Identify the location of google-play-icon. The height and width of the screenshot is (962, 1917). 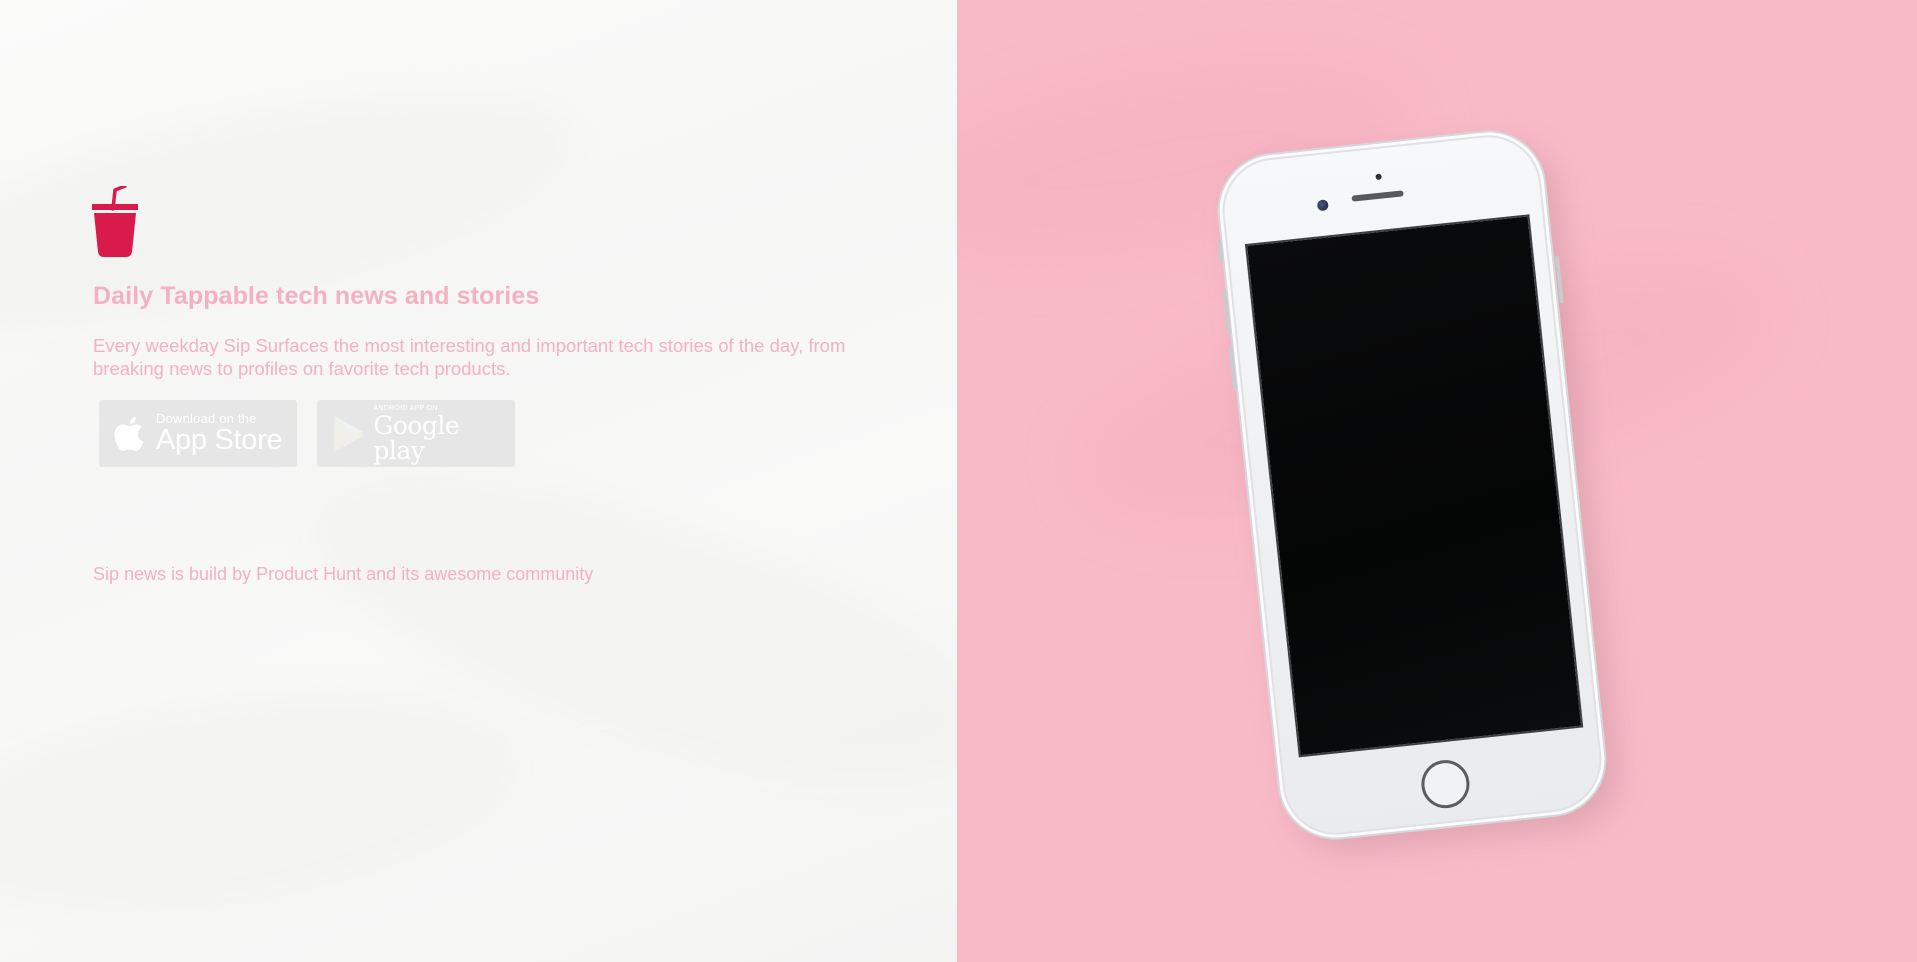
(347, 434).